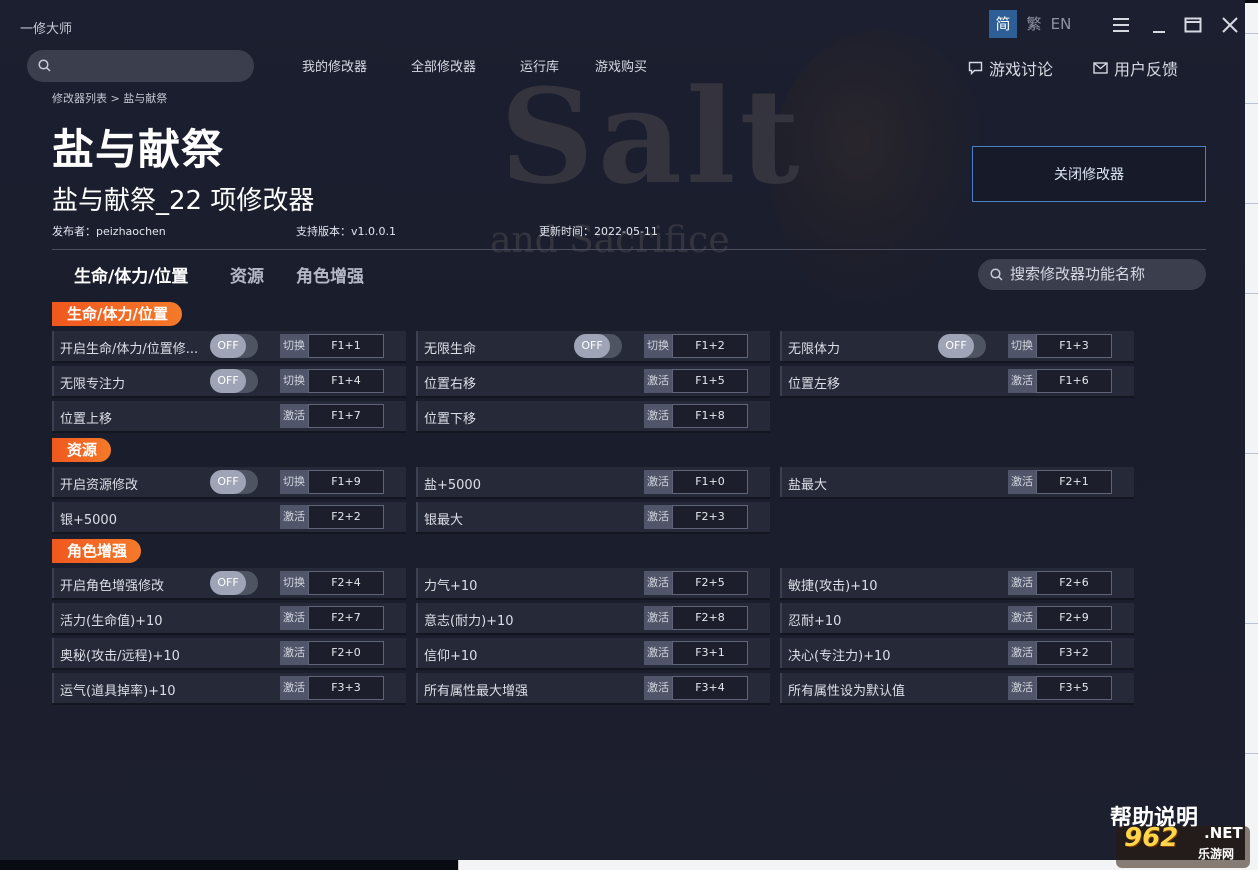 The width and height of the screenshot is (1258, 870). What do you see at coordinates (847, 691) in the screenshot?
I see `cheat-label: 所有属性设为默认值` at bounding box center [847, 691].